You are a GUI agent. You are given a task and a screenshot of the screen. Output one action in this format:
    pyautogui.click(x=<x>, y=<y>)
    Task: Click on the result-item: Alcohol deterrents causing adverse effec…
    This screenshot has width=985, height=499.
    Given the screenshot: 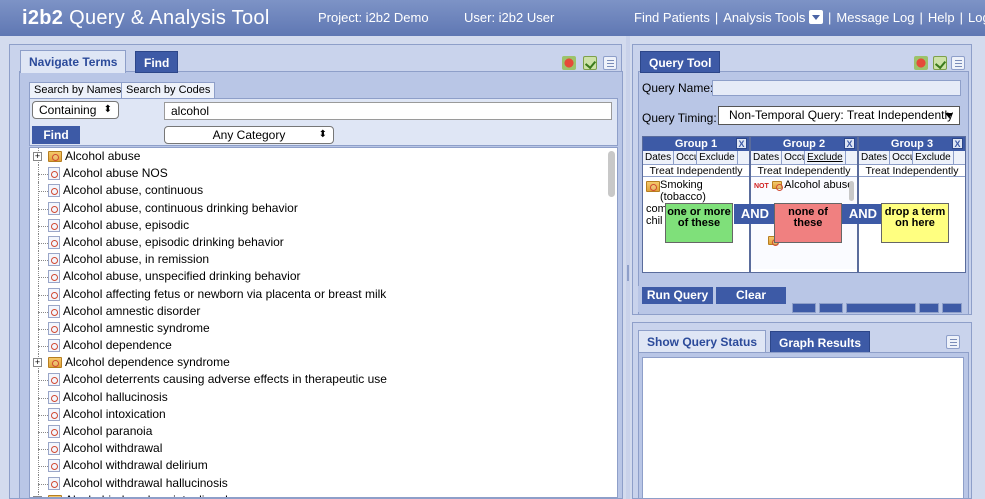 What is the action you would take?
    pyautogui.click(x=323, y=380)
    